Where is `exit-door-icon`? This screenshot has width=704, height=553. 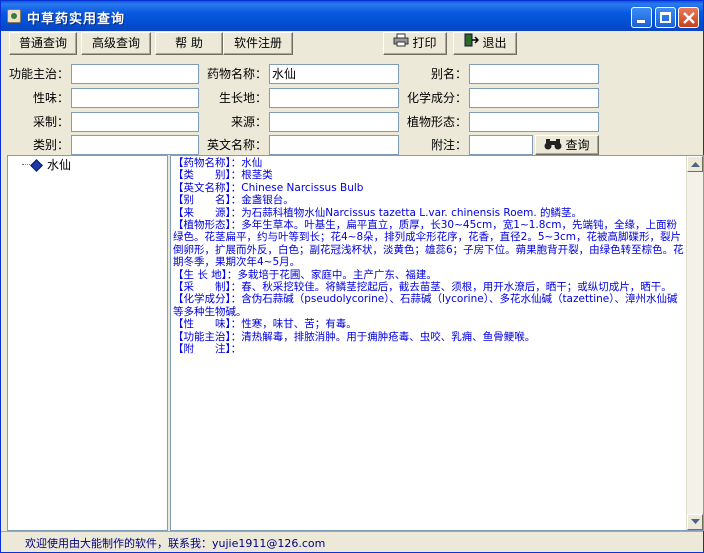
exit-door-icon is located at coordinates (471, 43).